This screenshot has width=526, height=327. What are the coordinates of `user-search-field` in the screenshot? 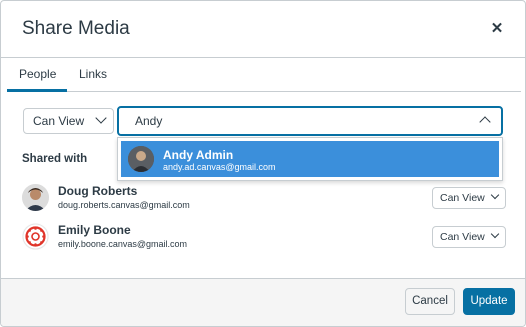 It's located at (310, 121).